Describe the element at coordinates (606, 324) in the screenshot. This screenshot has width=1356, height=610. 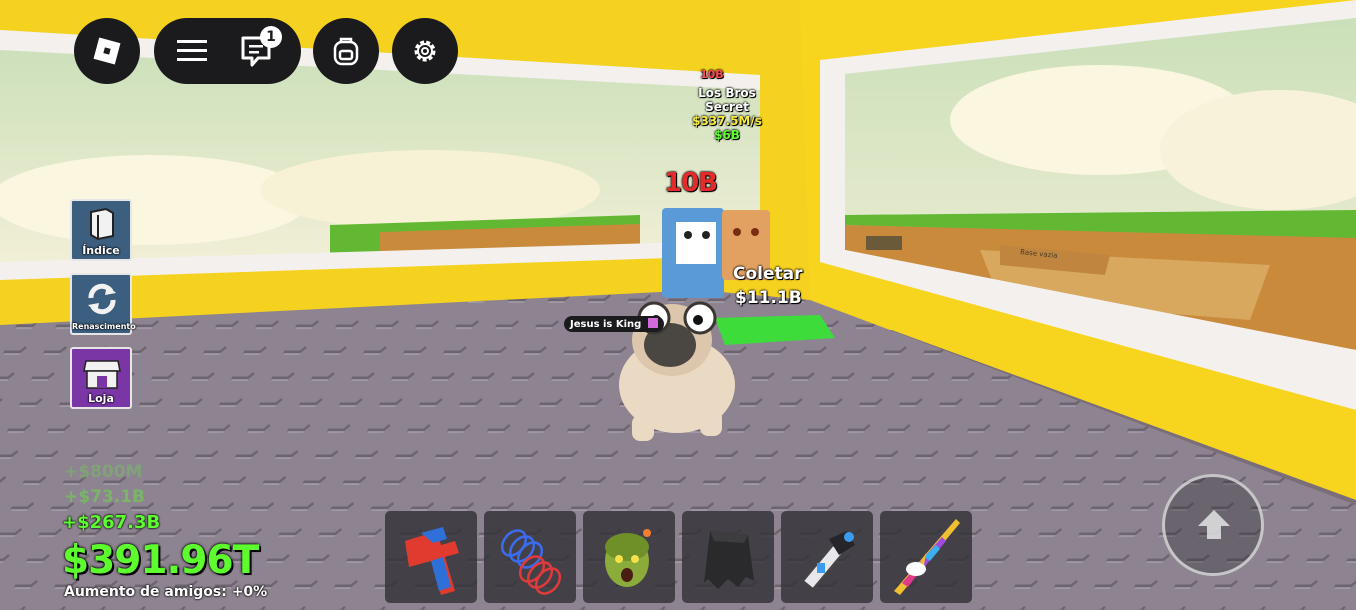
I see `player-chat-text: Jesus is King` at that location.